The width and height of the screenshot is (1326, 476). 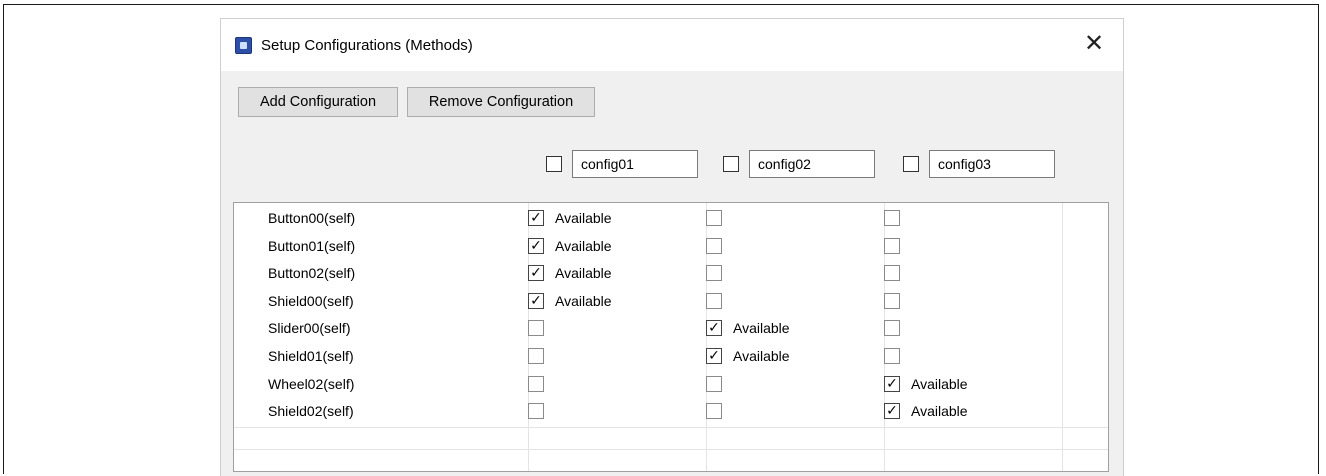 What do you see at coordinates (309, 328) in the screenshot?
I see `method-label: Slider00(self)` at bounding box center [309, 328].